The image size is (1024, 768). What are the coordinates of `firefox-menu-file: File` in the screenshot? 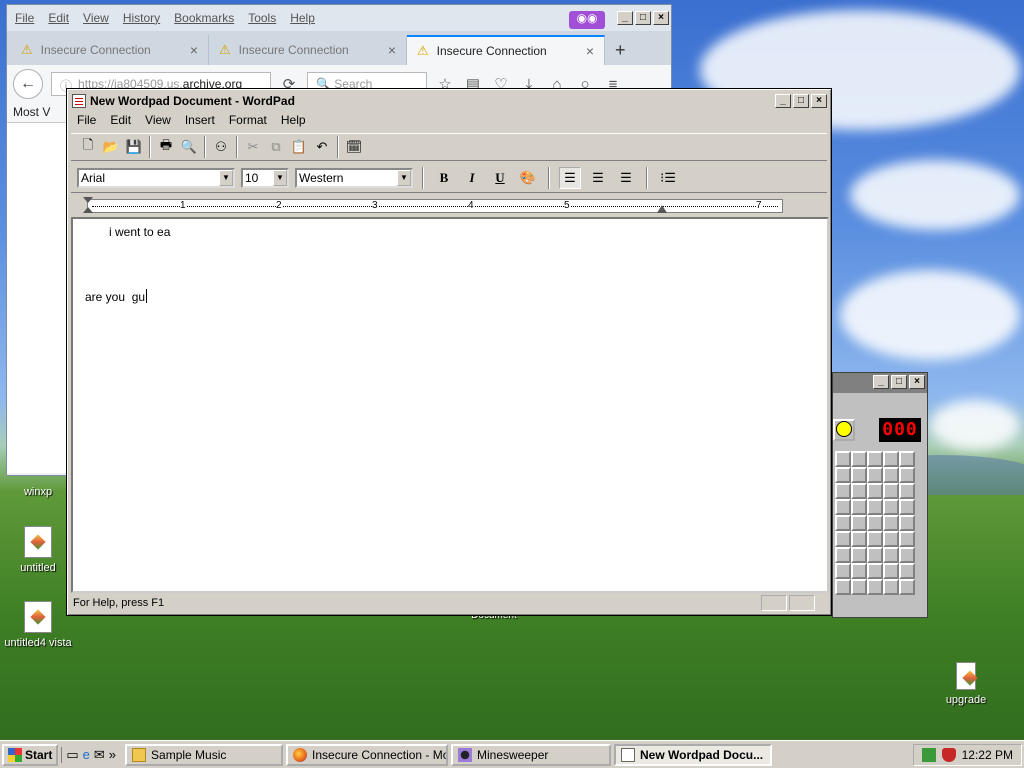 It's located at (24, 18).